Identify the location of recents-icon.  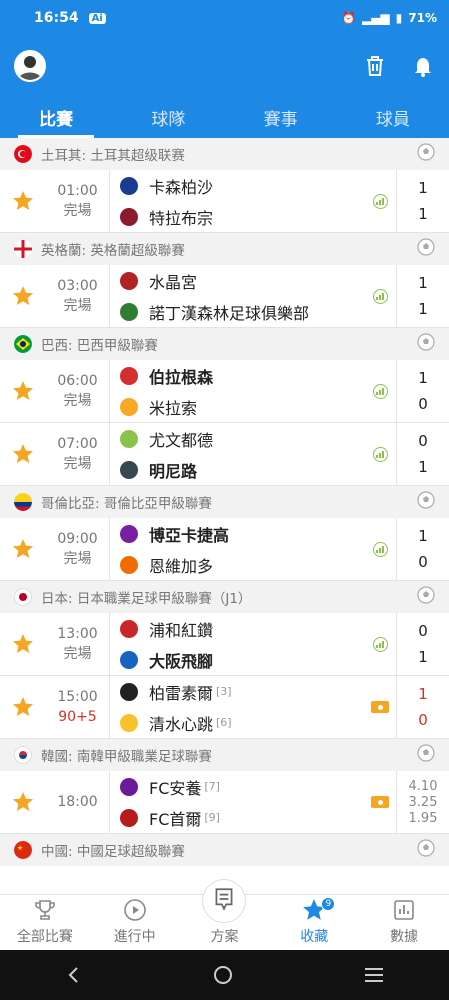
(374, 975).